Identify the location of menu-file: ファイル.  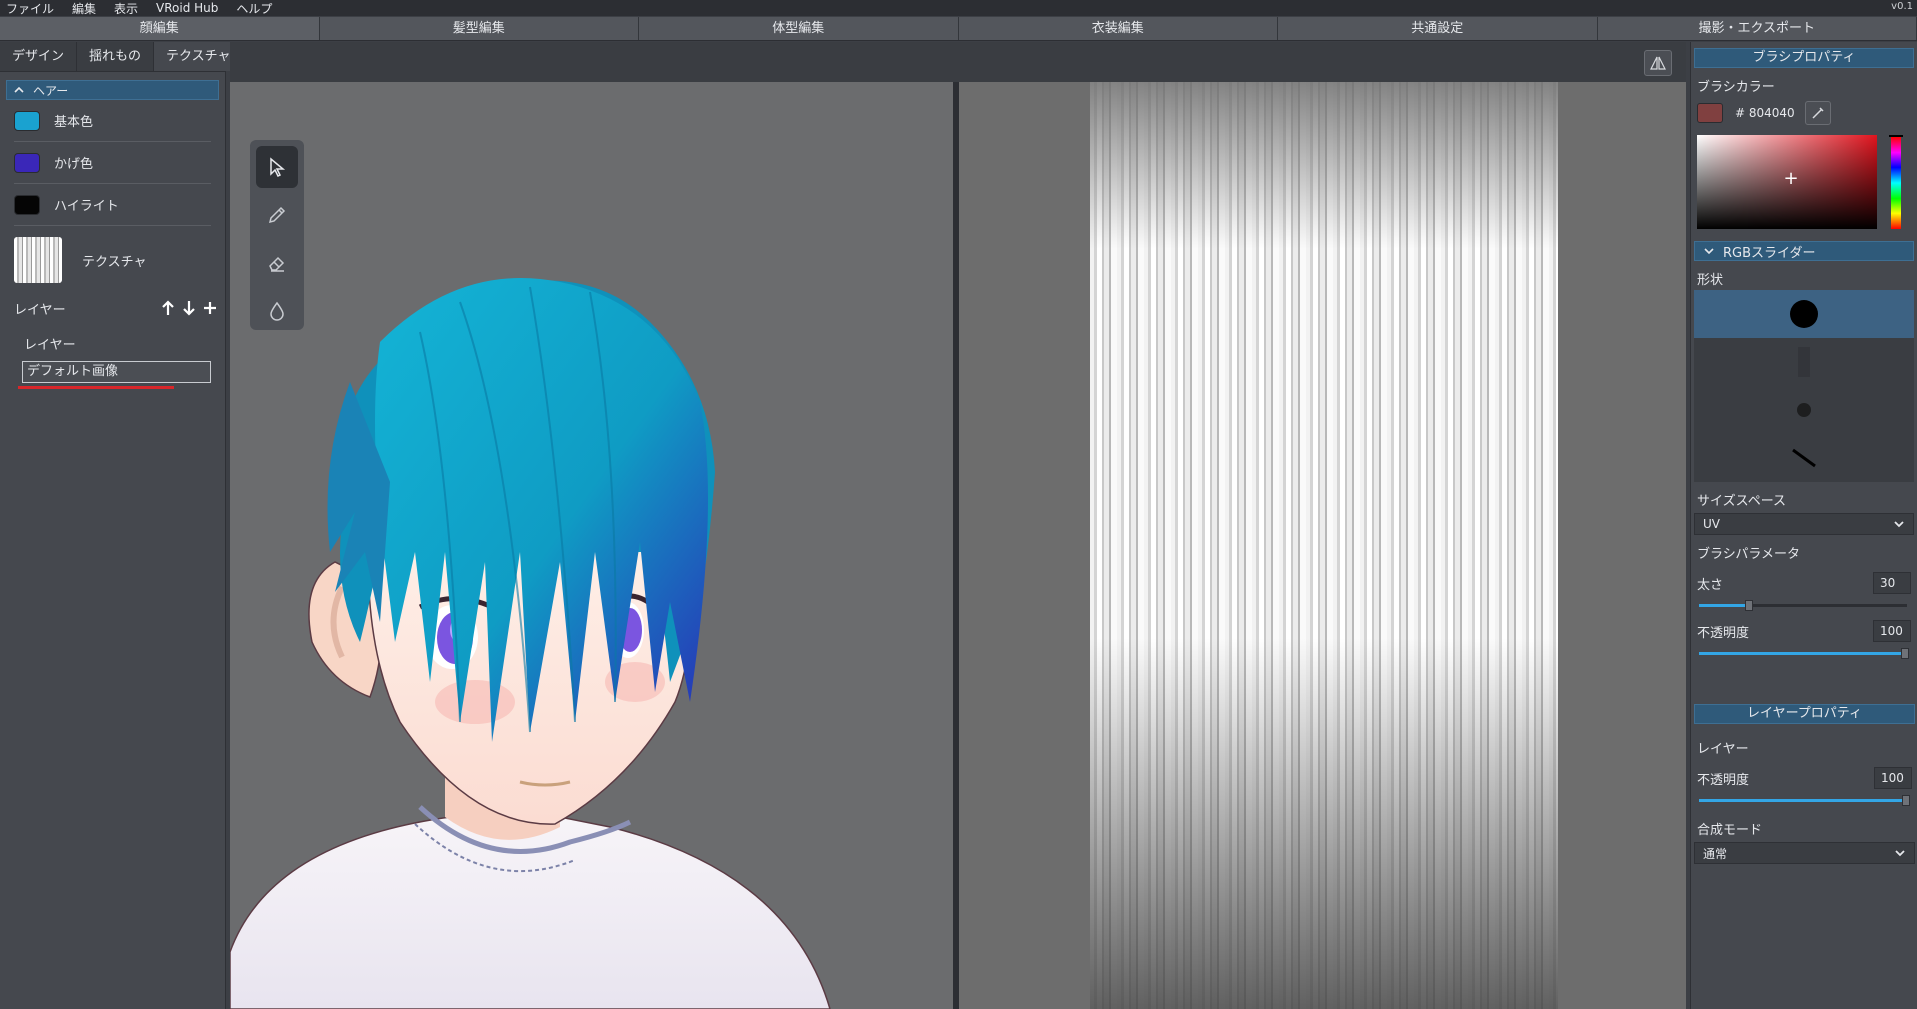
(30, 8).